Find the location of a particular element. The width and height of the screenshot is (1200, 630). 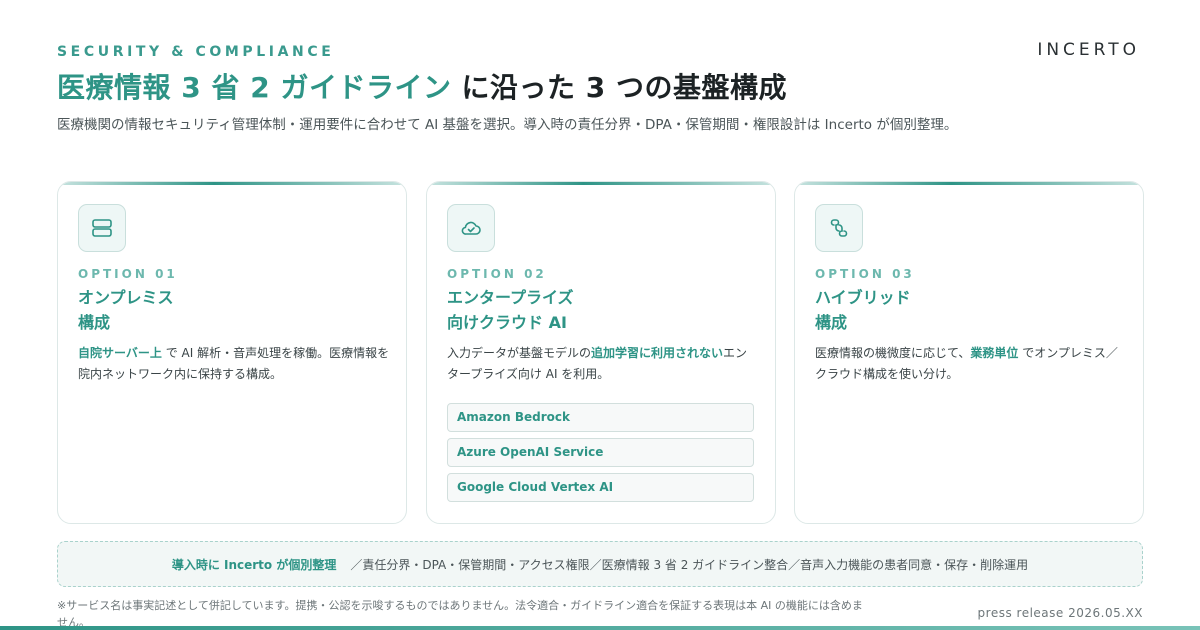

page-title: 医療情報 3 省 2 ガイドライン に沿った 3 つの基盤構成 is located at coordinates (422, 86).